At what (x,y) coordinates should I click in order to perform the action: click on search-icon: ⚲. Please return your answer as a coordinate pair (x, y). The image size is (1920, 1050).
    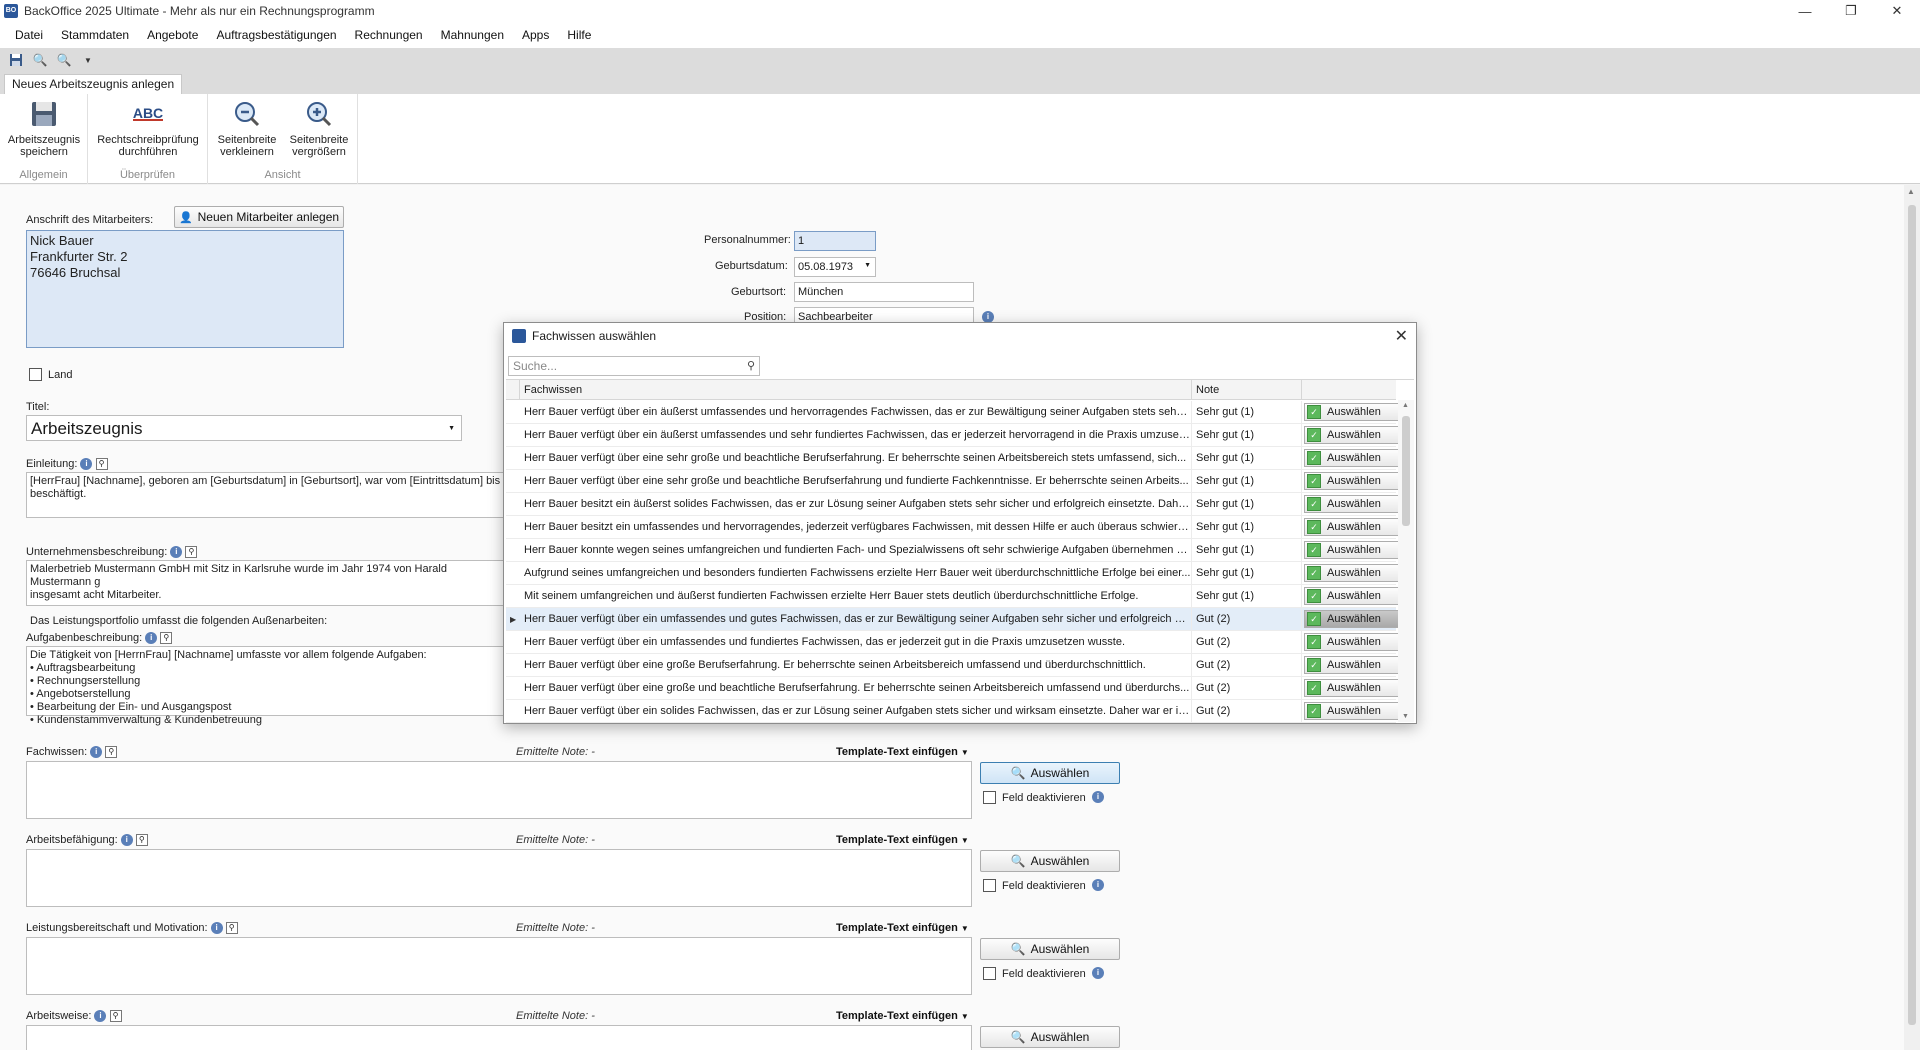
    Looking at the image, I should click on (751, 365).